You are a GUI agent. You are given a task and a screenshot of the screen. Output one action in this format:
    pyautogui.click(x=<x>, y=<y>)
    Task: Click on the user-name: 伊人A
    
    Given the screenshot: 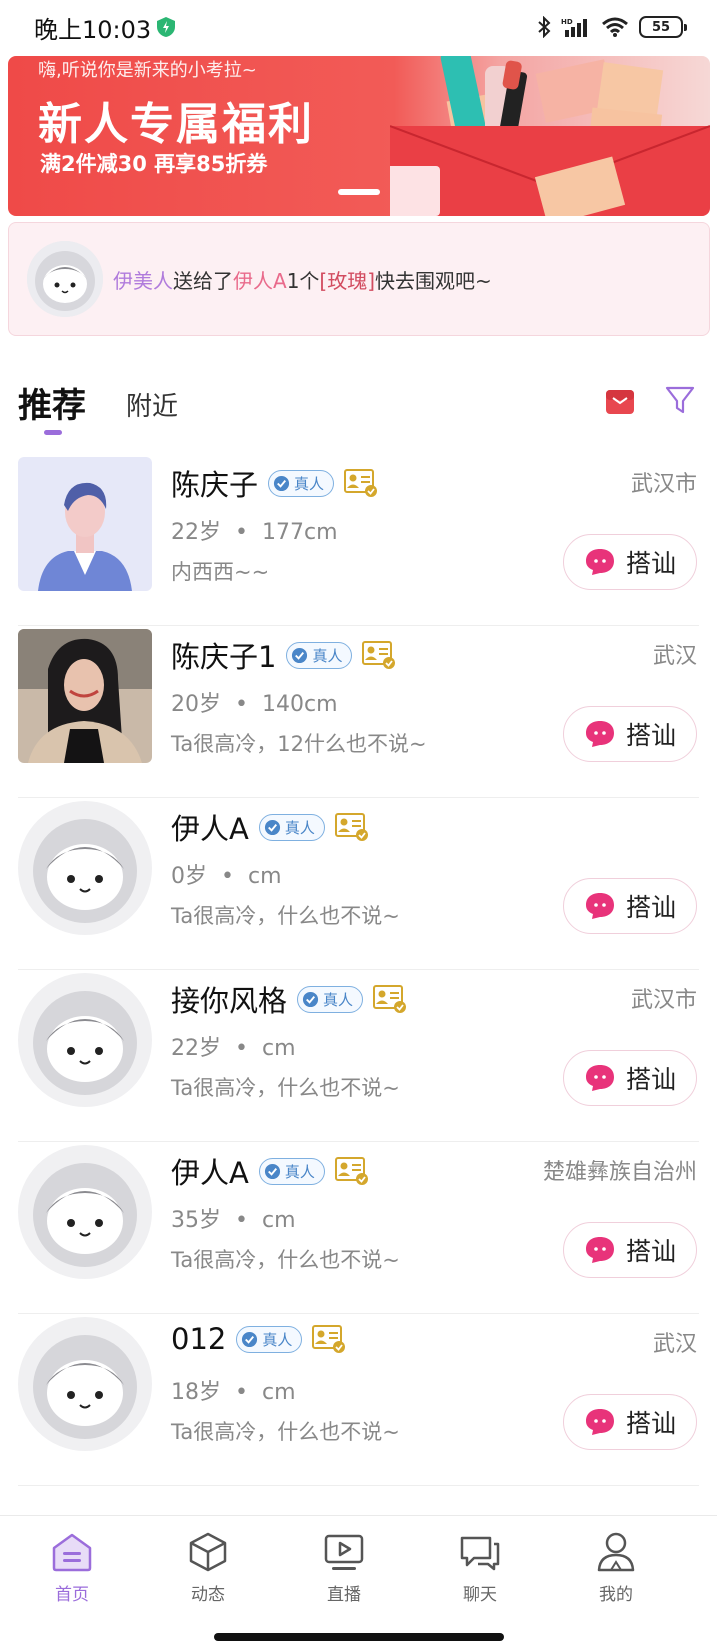 What is the action you would take?
    pyautogui.click(x=210, y=1173)
    